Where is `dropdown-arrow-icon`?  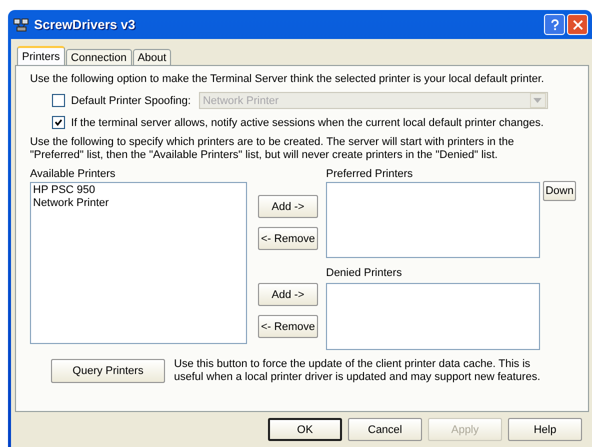
dropdown-arrow-icon is located at coordinates (537, 100).